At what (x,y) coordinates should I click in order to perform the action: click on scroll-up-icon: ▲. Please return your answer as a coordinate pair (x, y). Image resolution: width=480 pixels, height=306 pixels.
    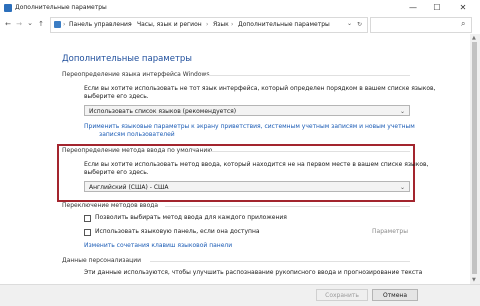
    Looking at the image, I should click on (474, 38).